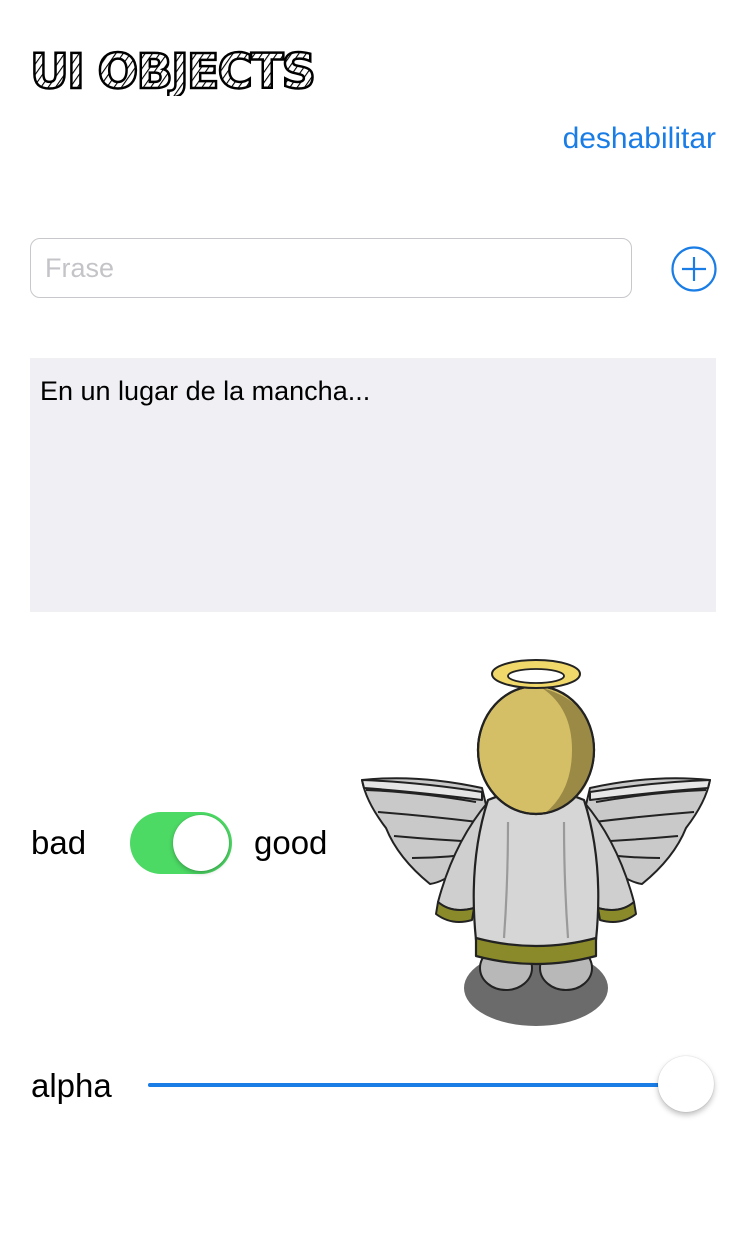  I want to click on add-button, so click(694, 269).